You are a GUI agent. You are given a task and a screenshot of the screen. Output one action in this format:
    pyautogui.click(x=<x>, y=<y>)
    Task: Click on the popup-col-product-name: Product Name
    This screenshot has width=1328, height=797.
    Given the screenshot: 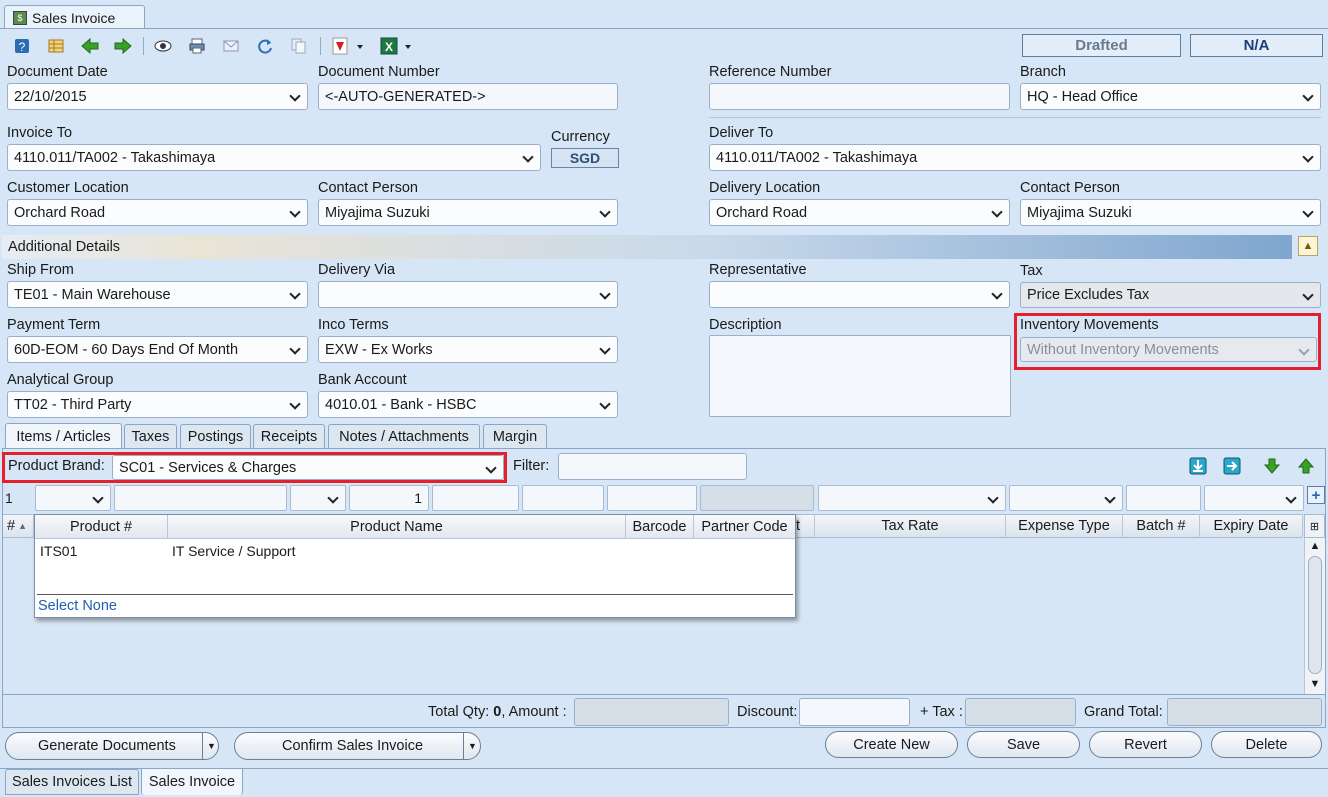 What is the action you would take?
    pyautogui.click(x=397, y=527)
    